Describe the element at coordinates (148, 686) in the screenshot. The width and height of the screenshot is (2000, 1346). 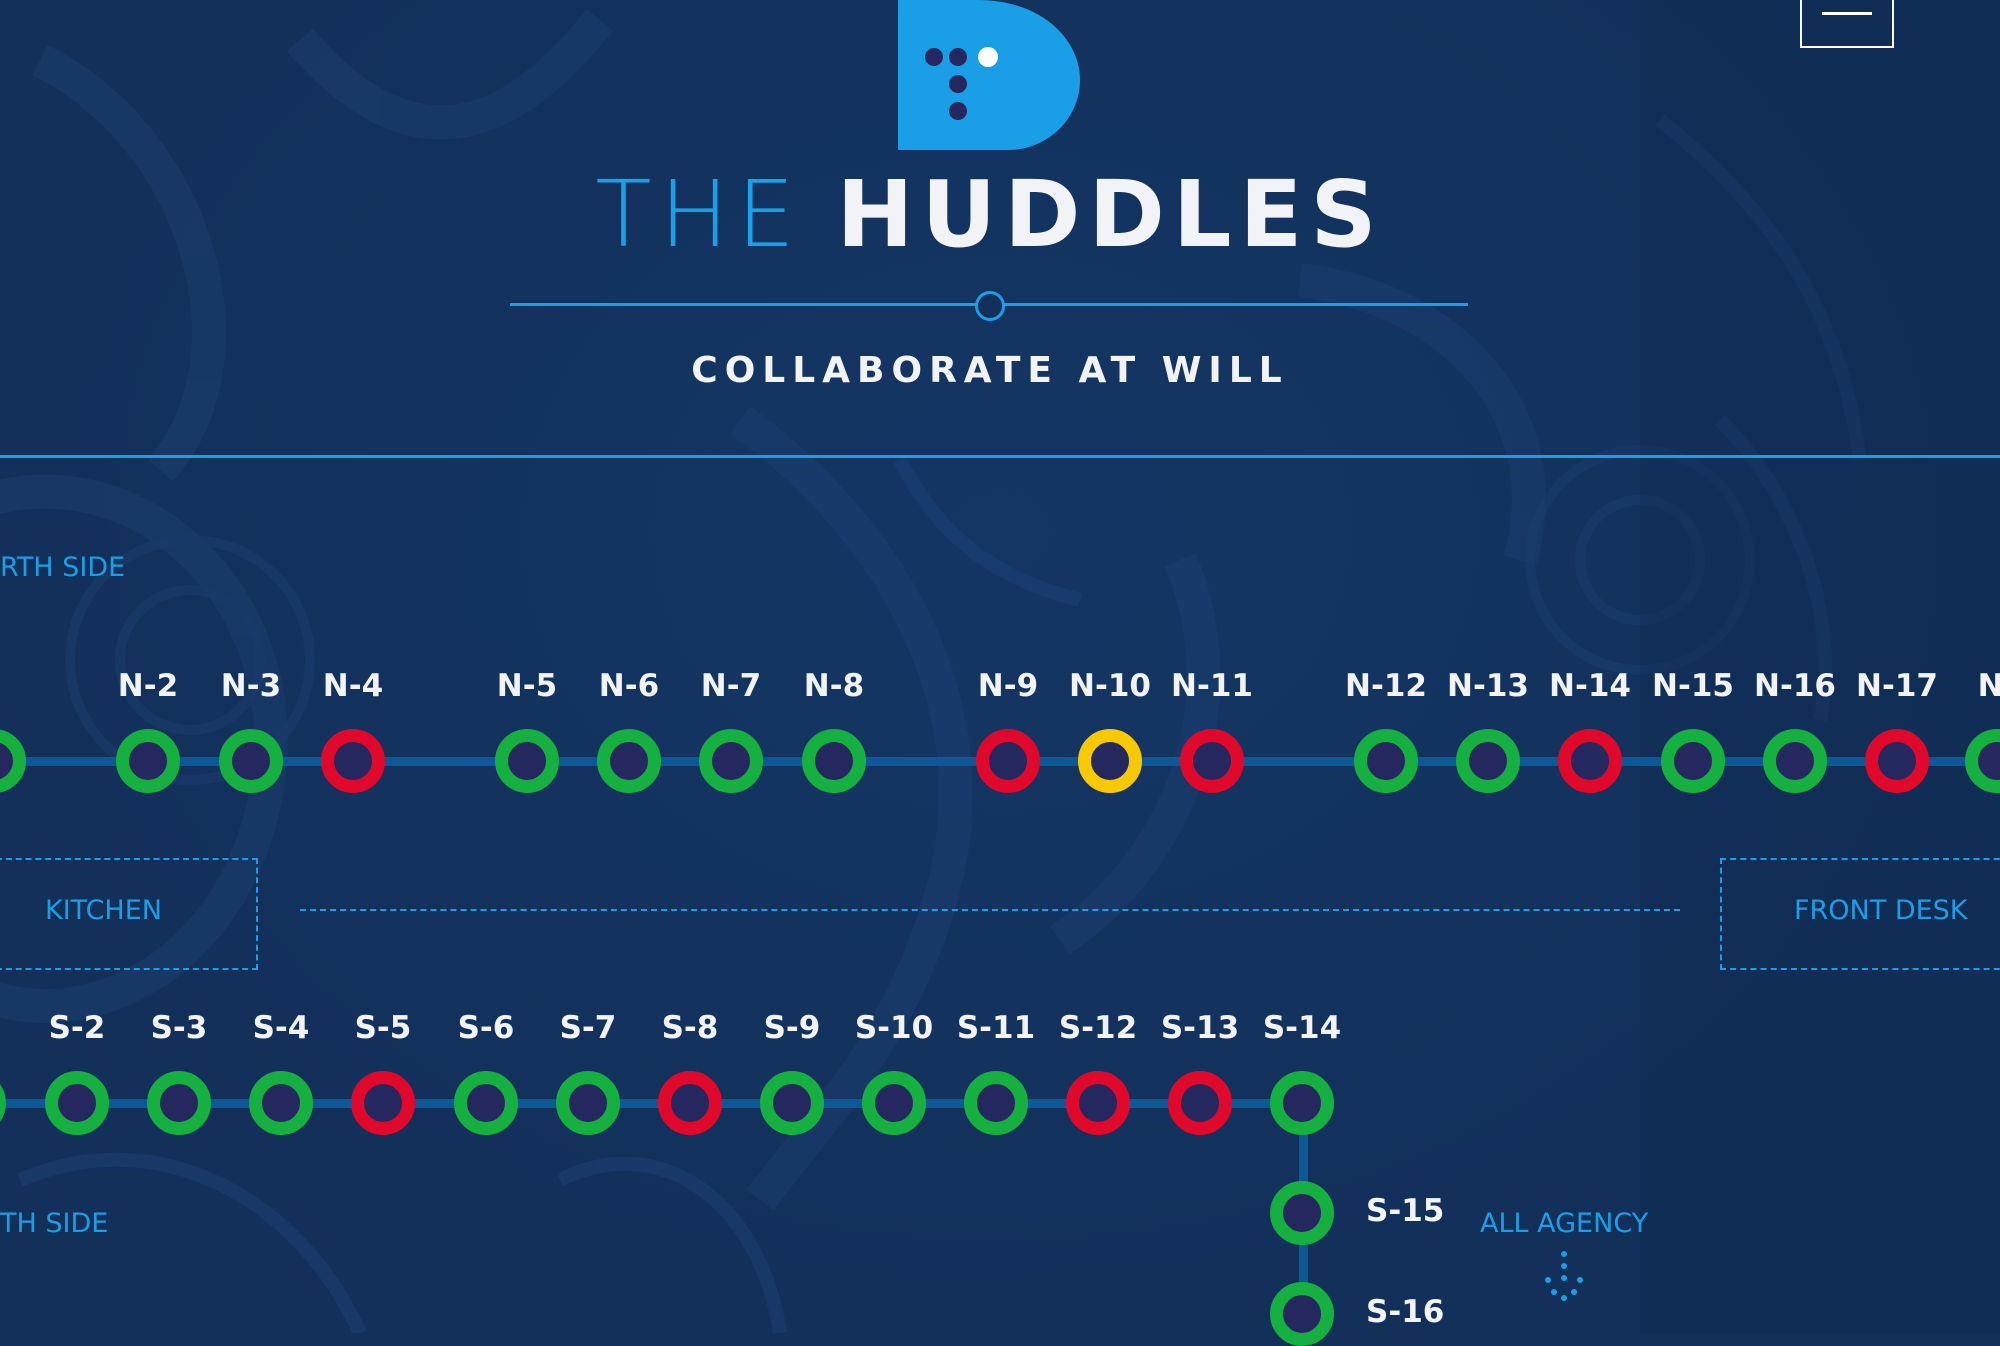
I see `huddle-label: N-2` at that location.